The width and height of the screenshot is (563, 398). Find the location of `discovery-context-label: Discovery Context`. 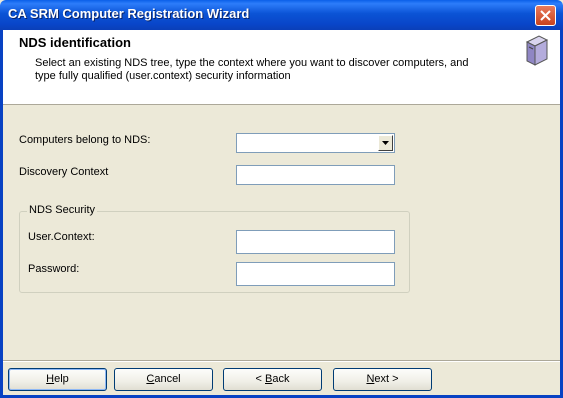

discovery-context-label: Discovery Context is located at coordinates (64, 172).